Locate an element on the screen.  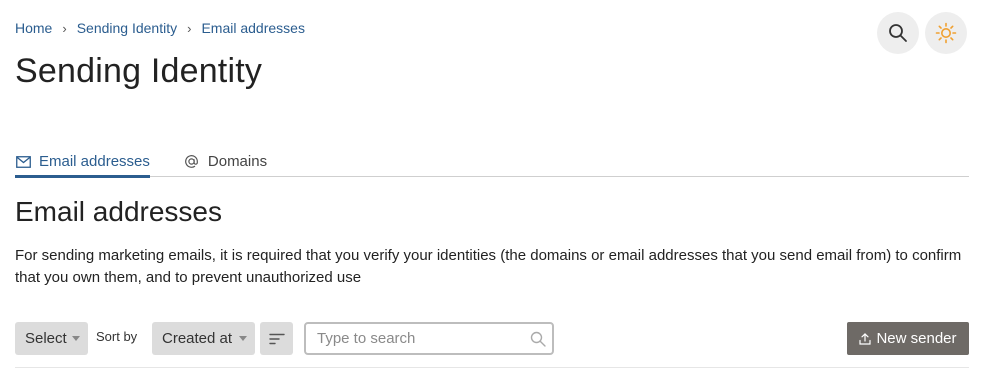
select-label: Select is located at coordinates (46, 338).